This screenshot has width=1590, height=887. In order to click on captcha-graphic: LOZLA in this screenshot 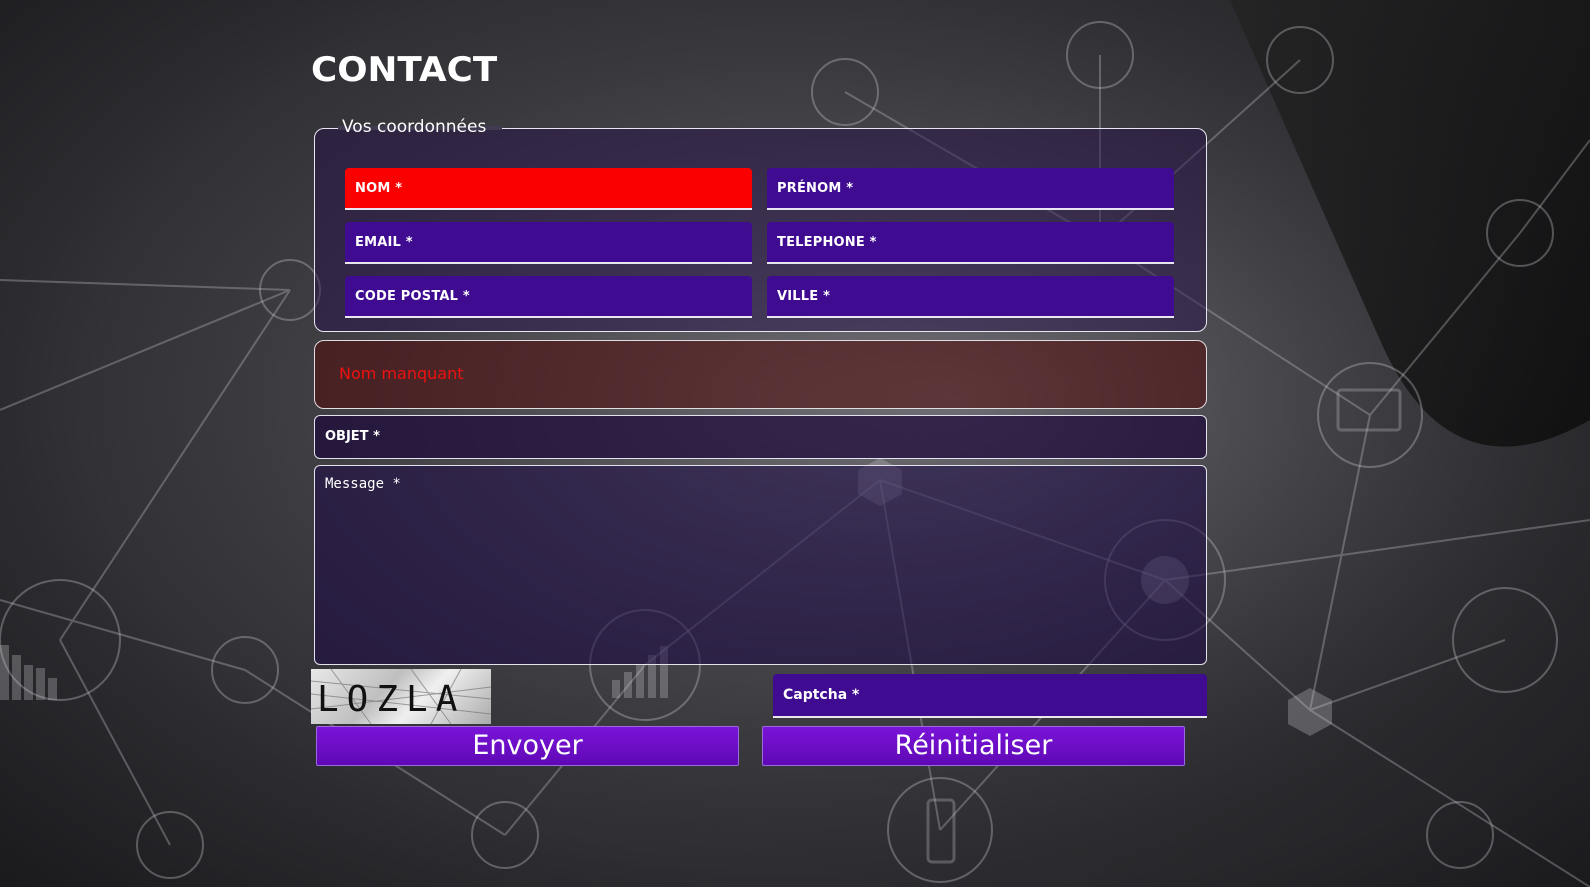, I will do `click(401, 696)`.